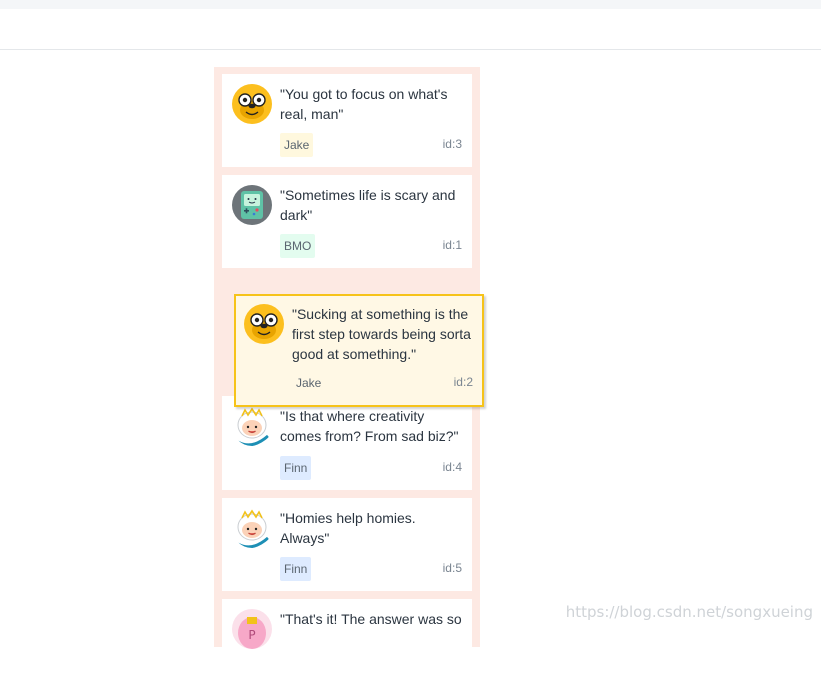  What do you see at coordinates (463, 382) in the screenshot?
I see `item-id: id:2` at bounding box center [463, 382].